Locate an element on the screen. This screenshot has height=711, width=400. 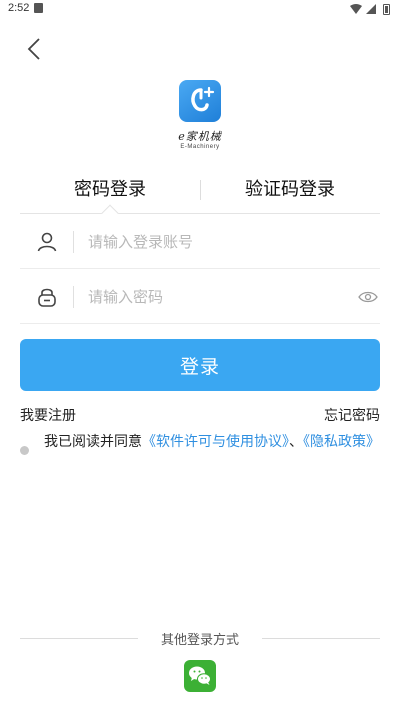
tab-underline is located at coordinates (200, 213).